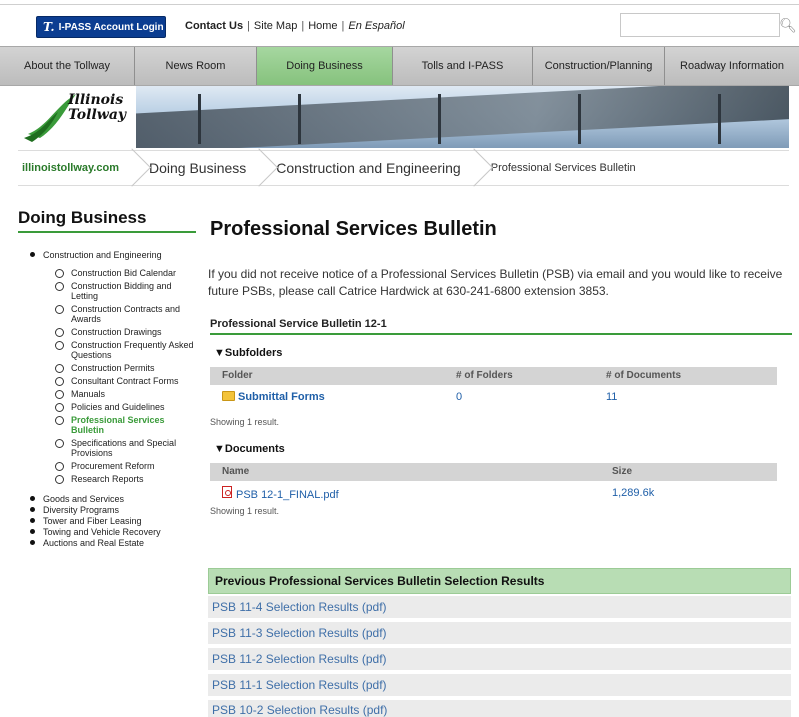 Image resolution: width=799 pixels, height=717 pixels. Describe the element at coordinates (237, 375) in the screenshot. I see `col-folder: Folder` at that location.